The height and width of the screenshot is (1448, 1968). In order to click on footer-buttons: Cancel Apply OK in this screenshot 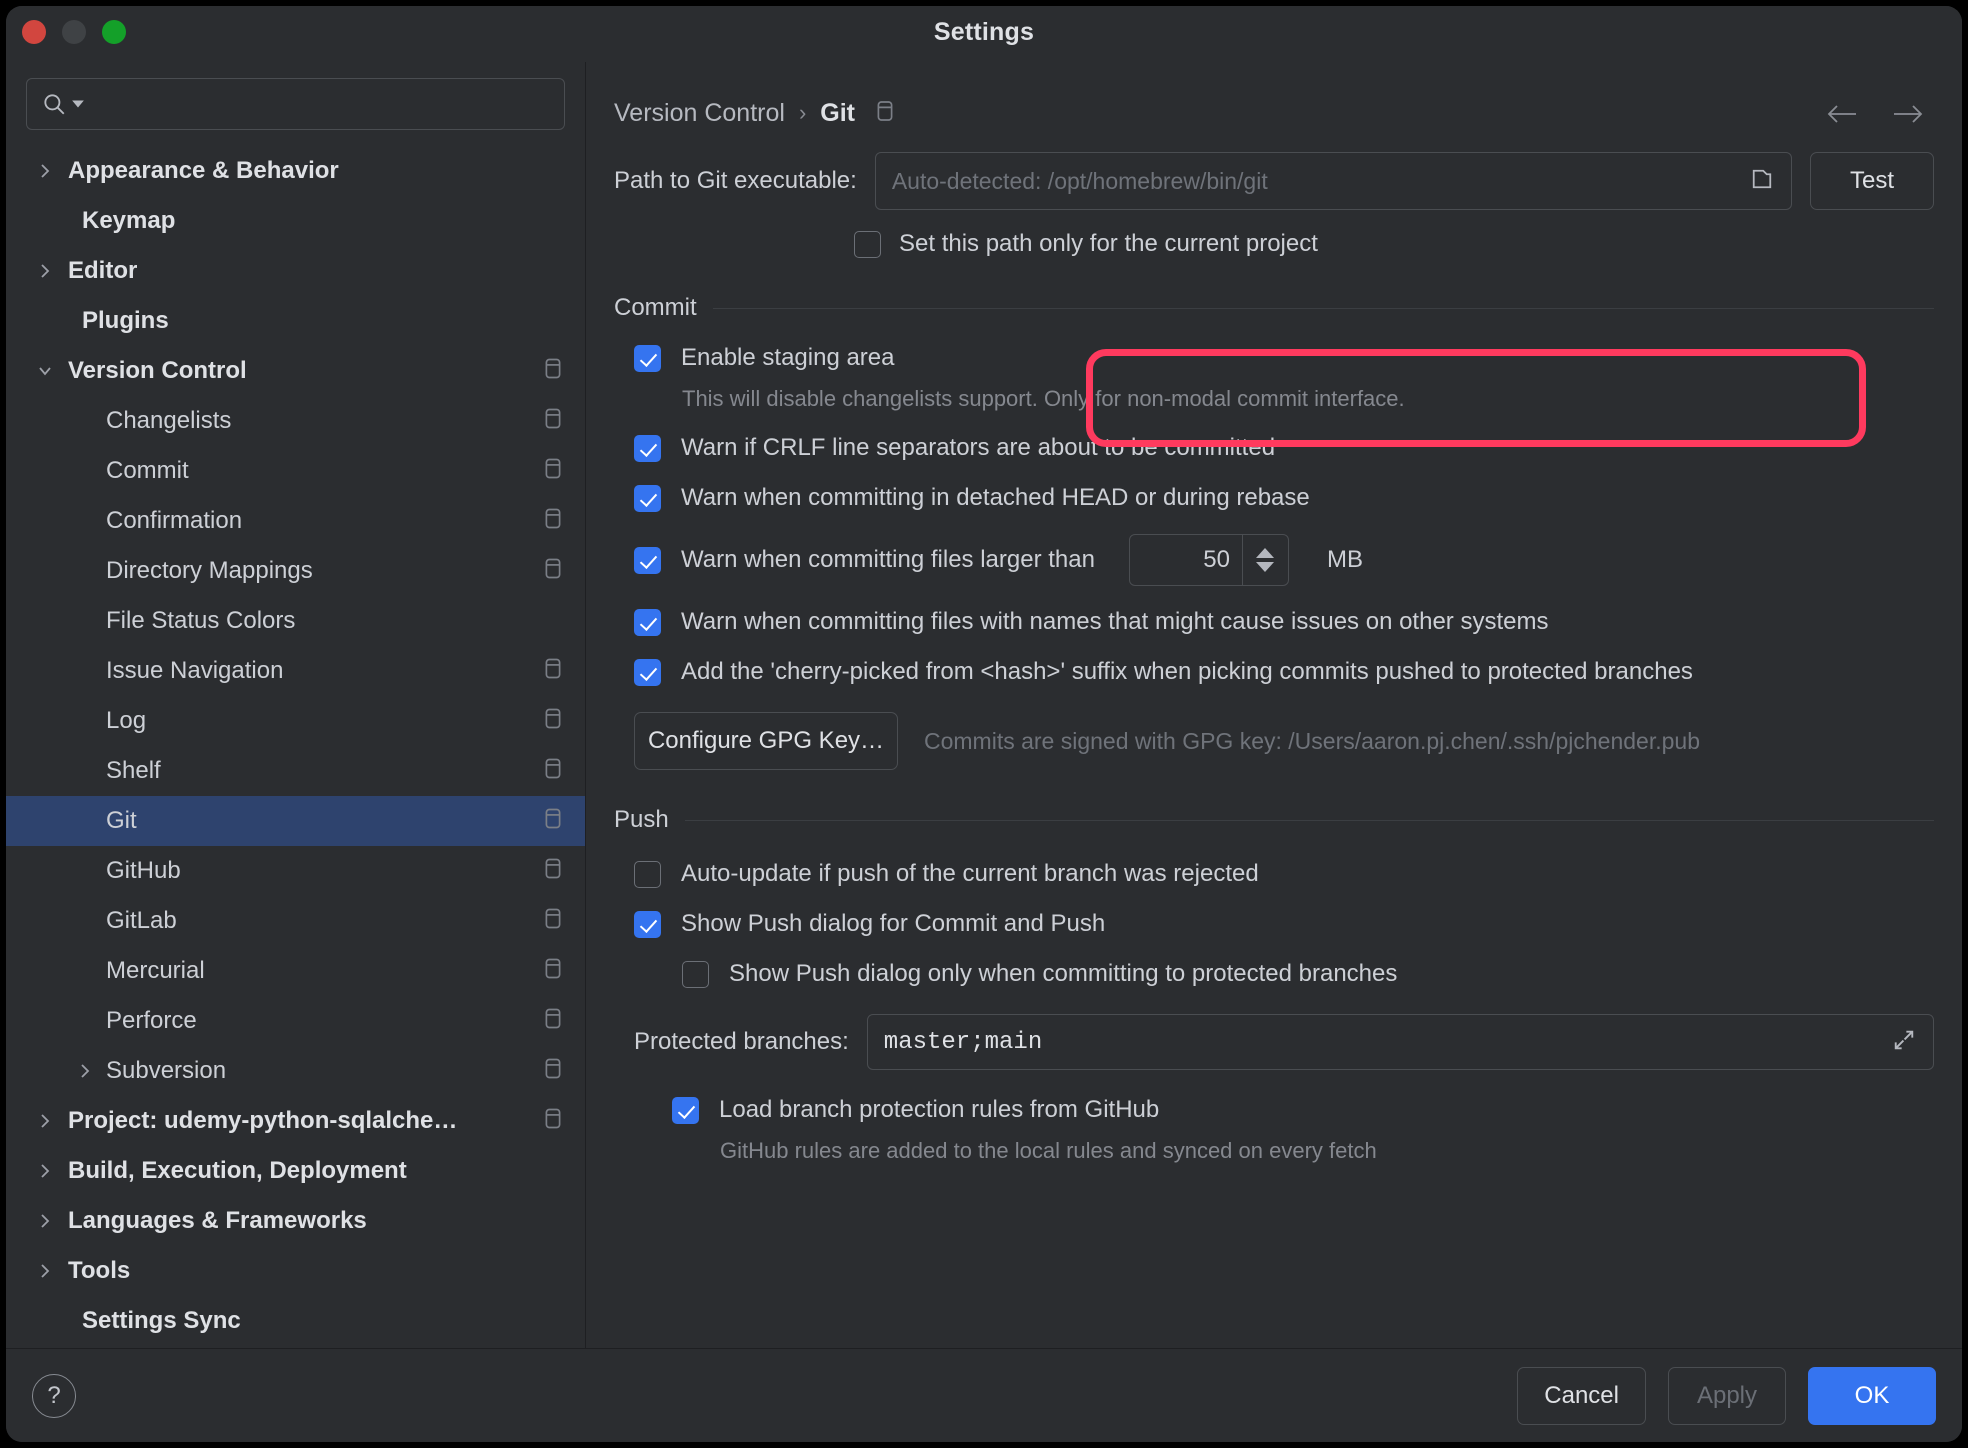, I will do `click(1726, 1395)`.